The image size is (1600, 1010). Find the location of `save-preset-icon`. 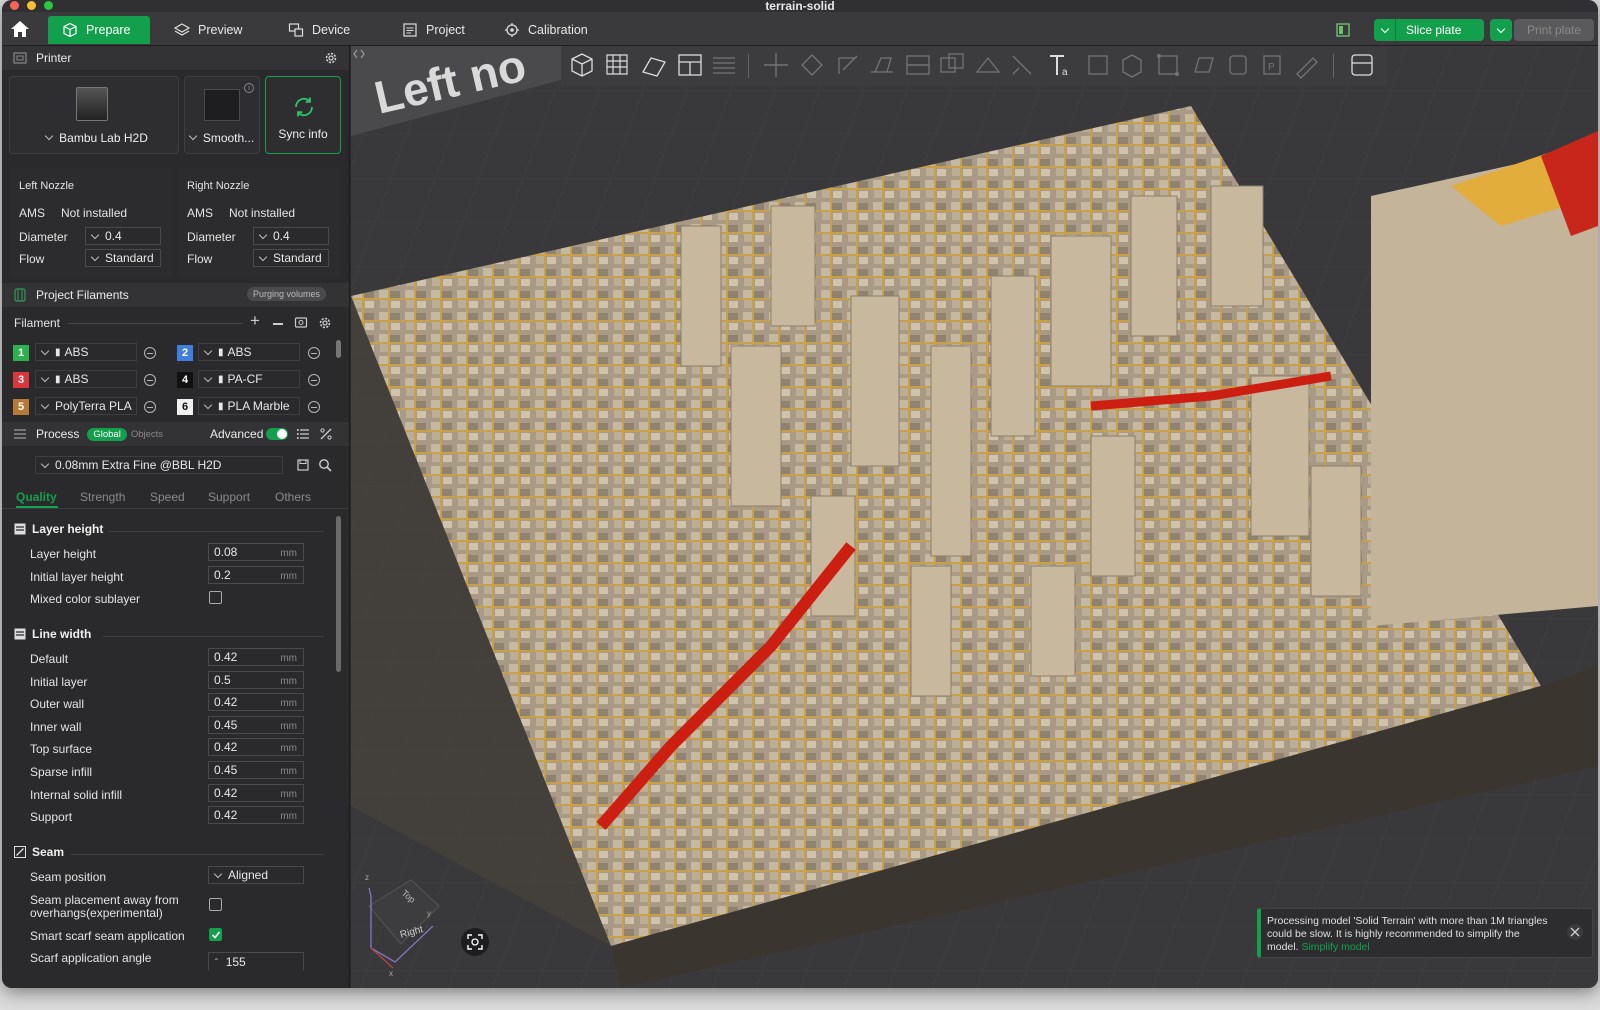

save-preset-icon is located at coordinates (303, 465).